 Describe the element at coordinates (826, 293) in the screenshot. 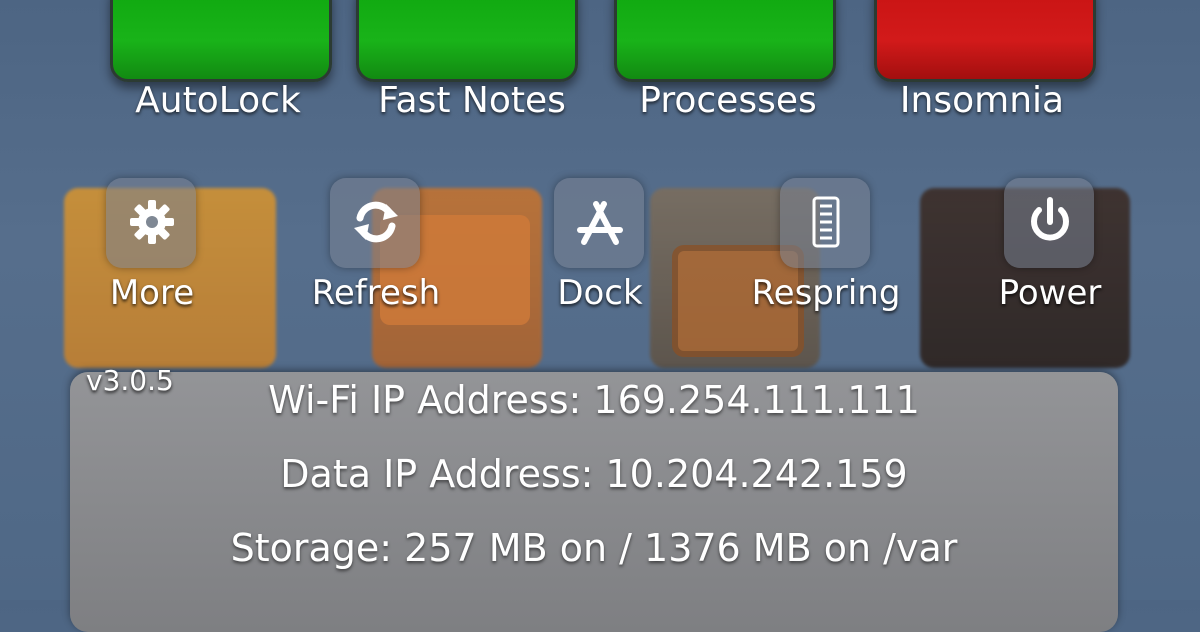

I see `respring-label: Respring` at that location.